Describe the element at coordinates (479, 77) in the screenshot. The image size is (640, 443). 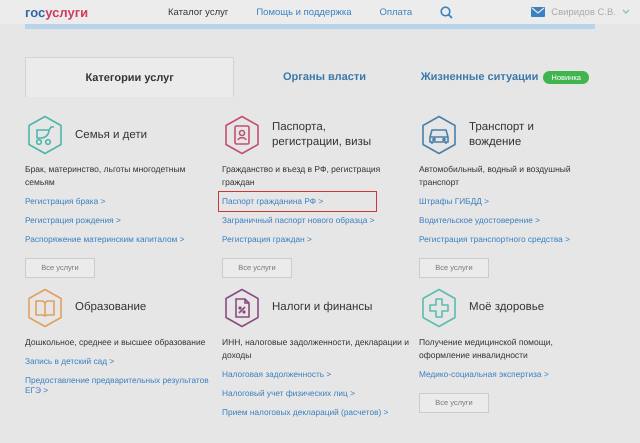
I see `tab-label: Жизненные ситуации` at that location.